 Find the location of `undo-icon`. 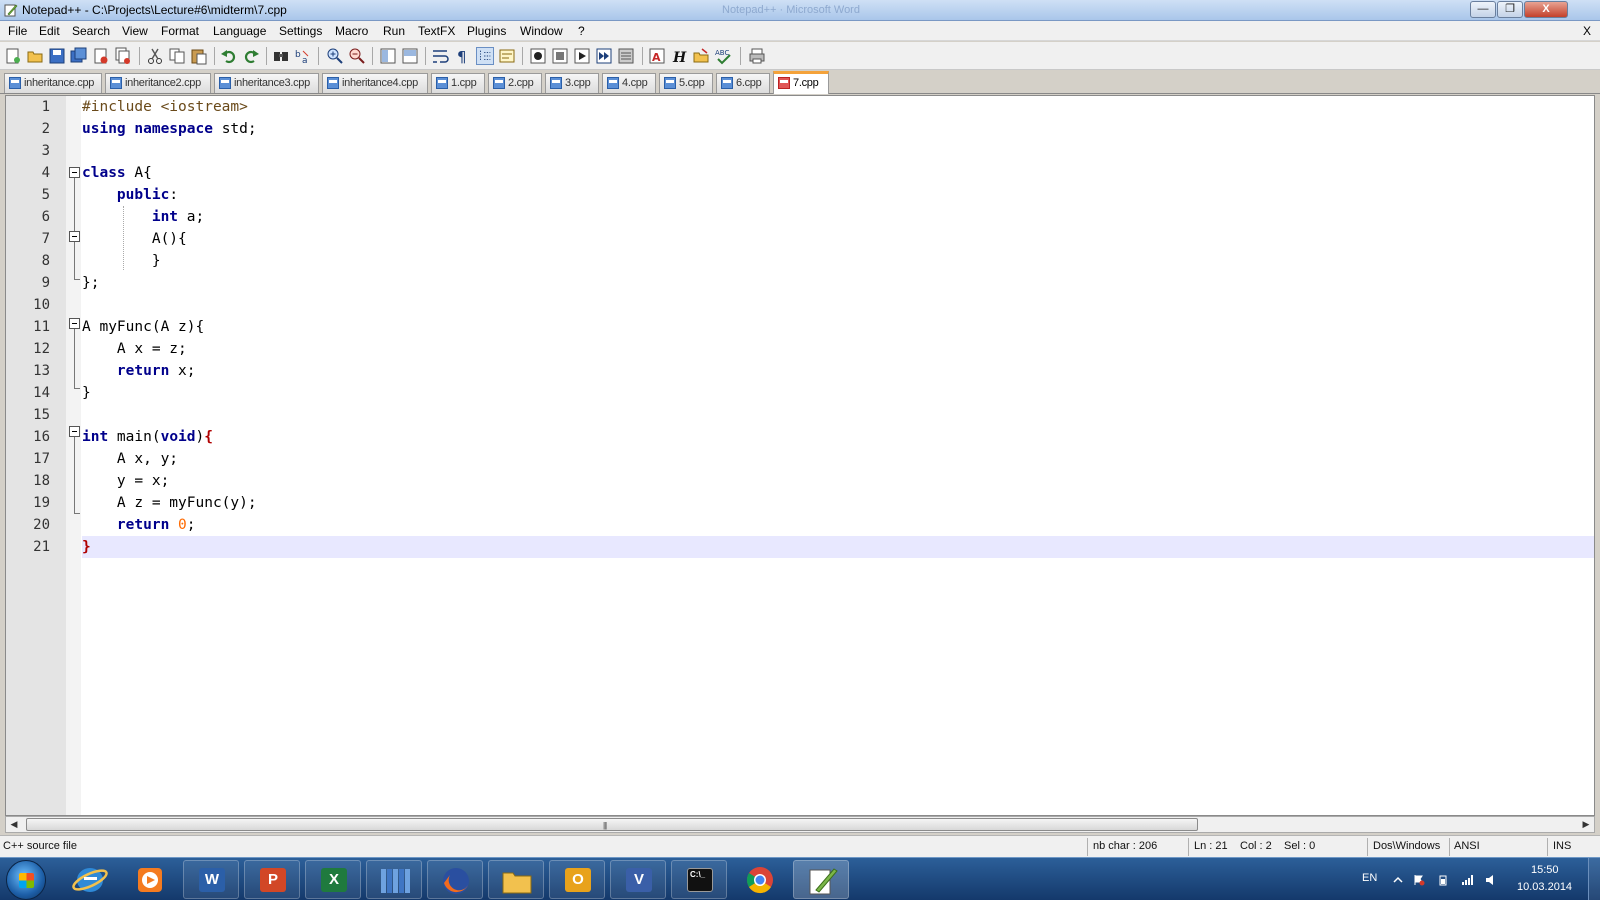

undo-icon is located at coordinates (229, 56).